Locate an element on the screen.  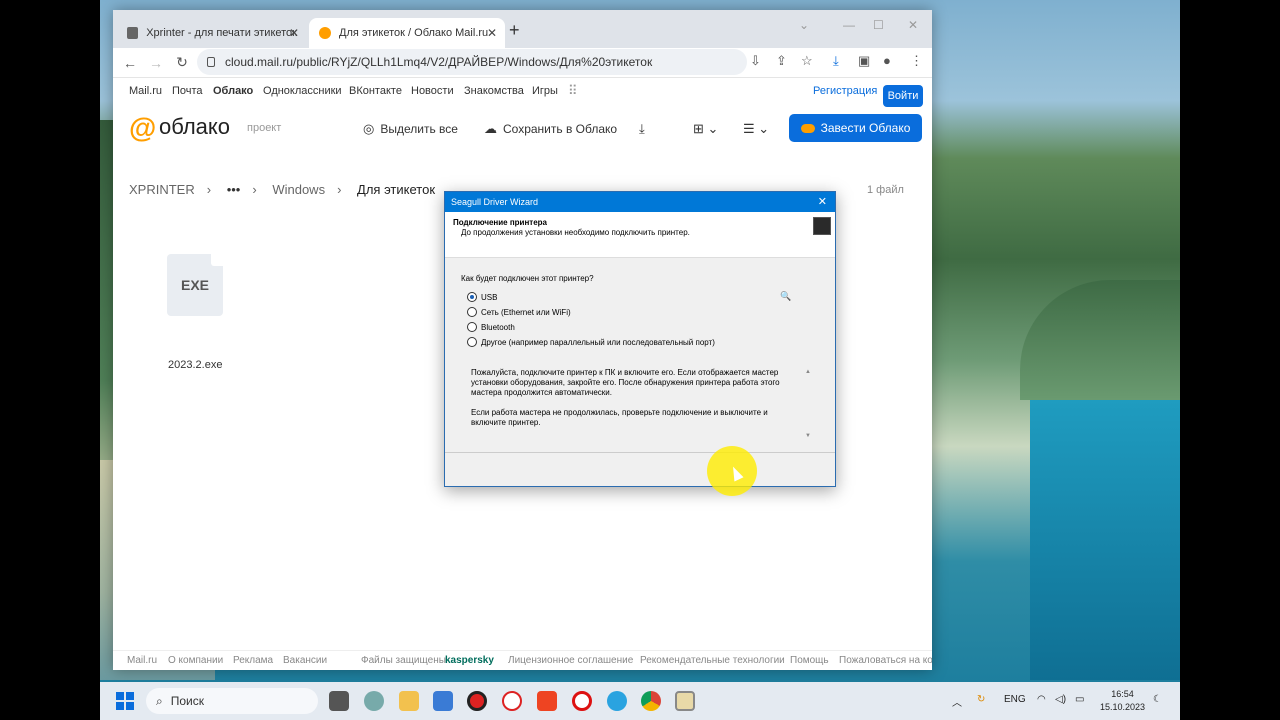
profile-icon: ● is located at coordinates (887, 60).